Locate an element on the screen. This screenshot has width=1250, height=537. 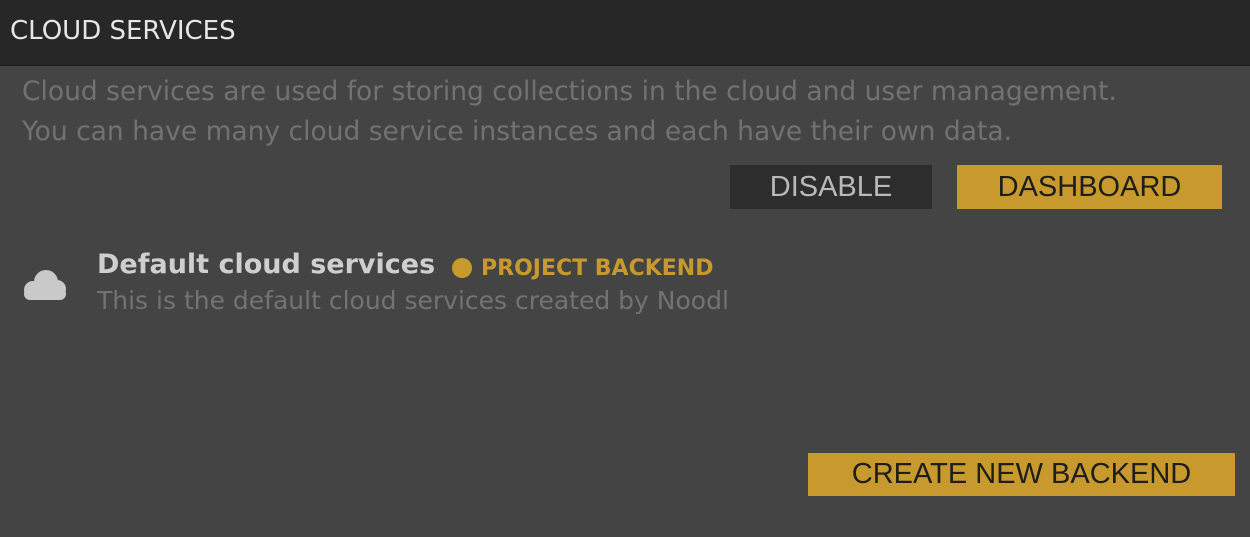
badge-label: PROJECT BACKEND is located at coordinates (597, 268).